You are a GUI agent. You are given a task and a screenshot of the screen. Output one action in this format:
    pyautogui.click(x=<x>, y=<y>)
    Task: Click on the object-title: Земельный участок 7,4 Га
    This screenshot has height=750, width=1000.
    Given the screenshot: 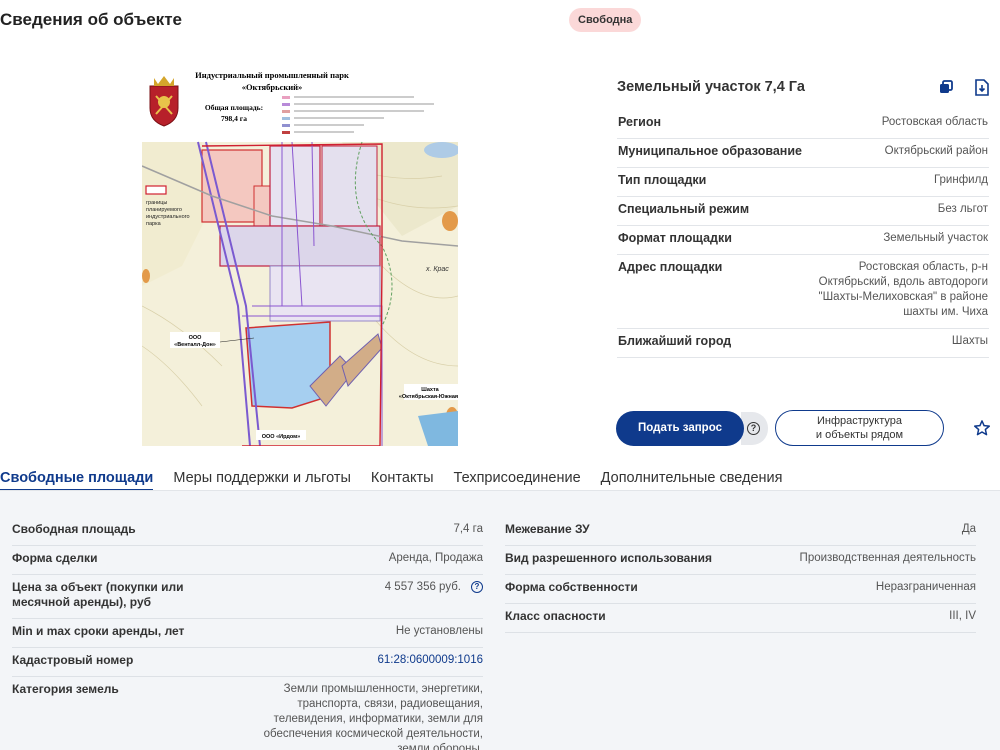 What is the action you would take?
    pyautogui.click(x=711, y=87)
    